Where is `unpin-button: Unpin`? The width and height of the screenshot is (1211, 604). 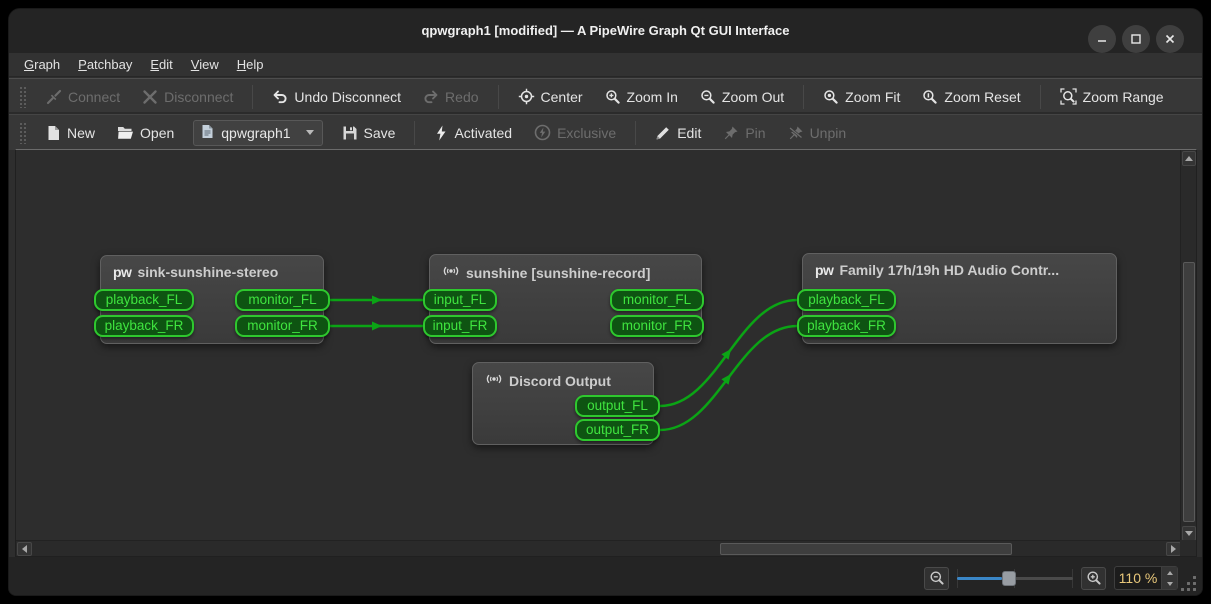
unpin-button: Unpin is located at coordinates (817, 133).